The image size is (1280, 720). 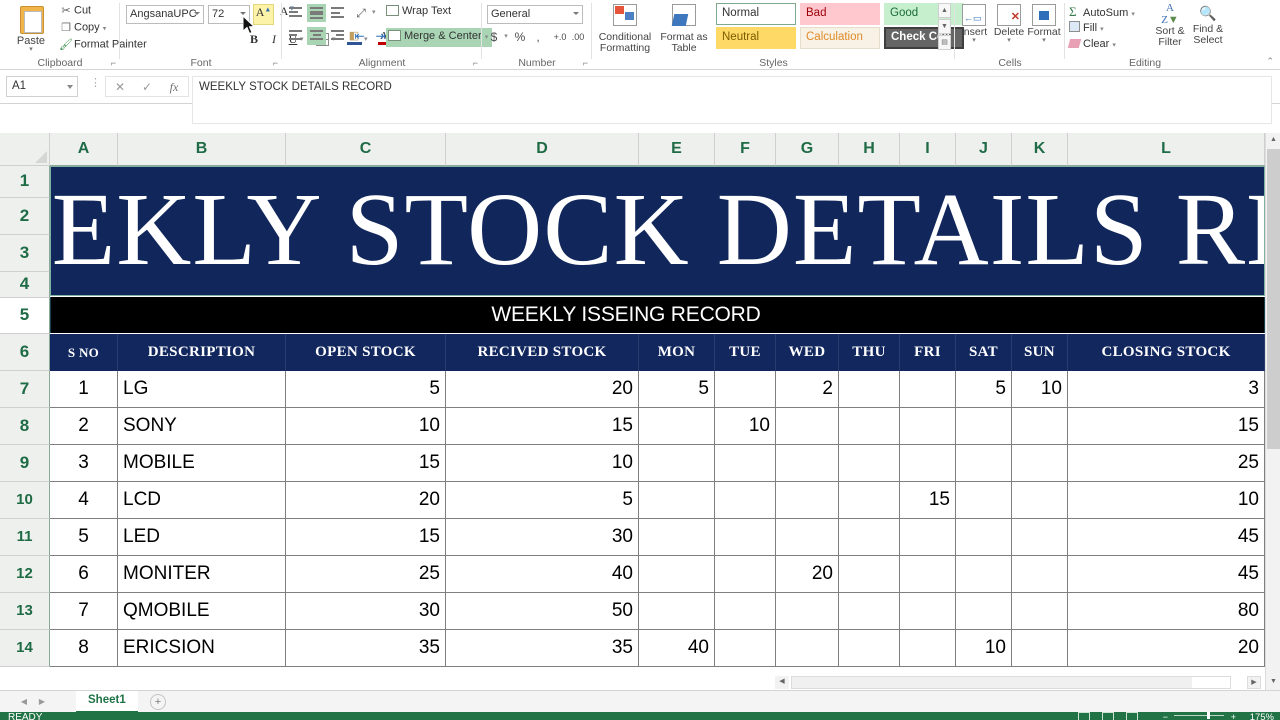 I want to click on align-right-button, so click(x=337, y=36).